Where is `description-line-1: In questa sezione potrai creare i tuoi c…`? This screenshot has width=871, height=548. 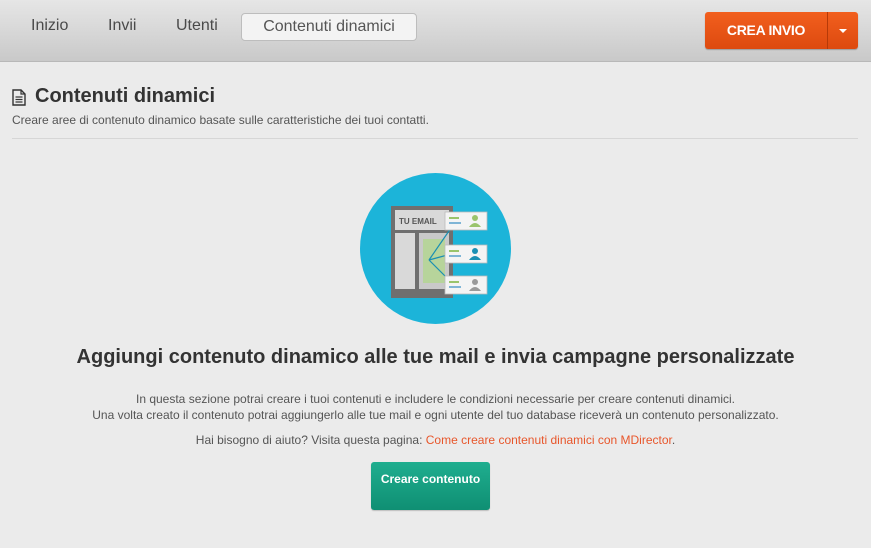 description-line-1: In questa sezione potrai creare i tuoi c… is located at coordinates (435, 399).